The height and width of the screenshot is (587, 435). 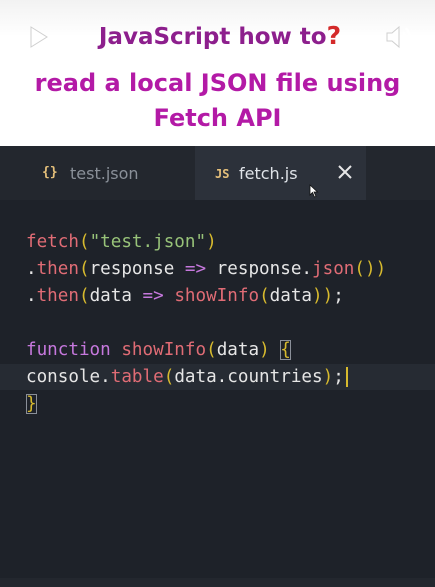 What do you see at coordinates (365, 269) in the screenshot?
I see `code-token: ()` at bounding box center [365, 269].